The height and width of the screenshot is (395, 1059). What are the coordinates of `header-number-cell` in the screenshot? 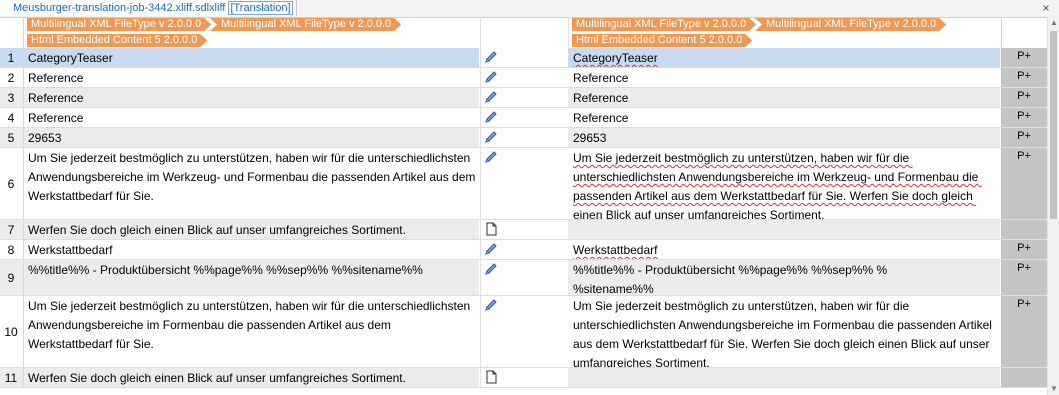 It's located at (12, 32).